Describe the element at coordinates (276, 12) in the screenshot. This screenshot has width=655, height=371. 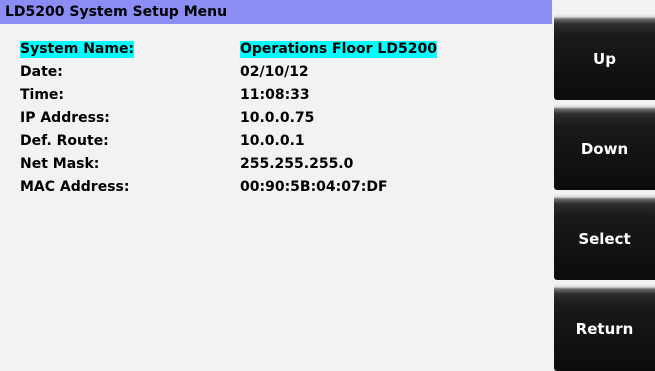
I see `title-bar: LD5200 System Setup Menu` at that location.